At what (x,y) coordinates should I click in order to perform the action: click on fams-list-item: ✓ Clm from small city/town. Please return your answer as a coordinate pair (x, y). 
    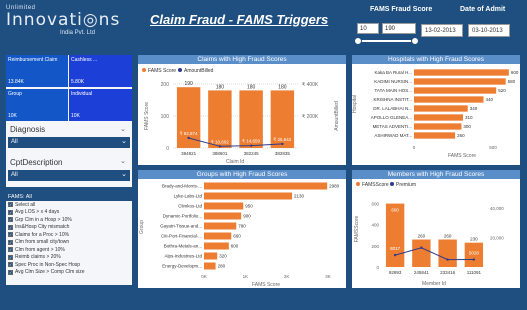
    Looking at the image, I should click on (69, 243).